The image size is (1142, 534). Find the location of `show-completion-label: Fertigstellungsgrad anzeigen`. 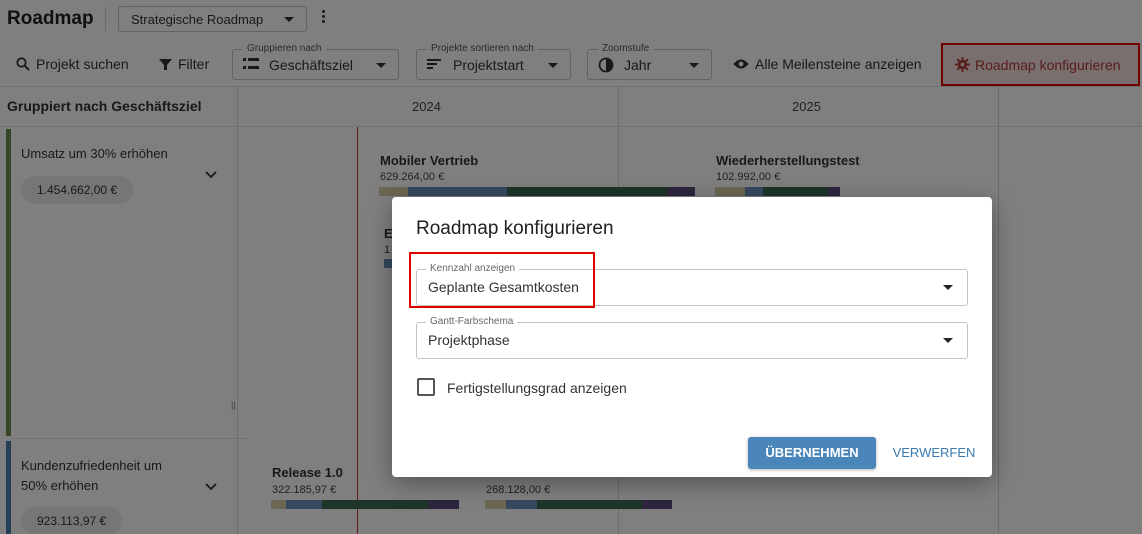

show-completion-label: Fertigstellungsgrad anzeigen is located at coordinates (537, 388).